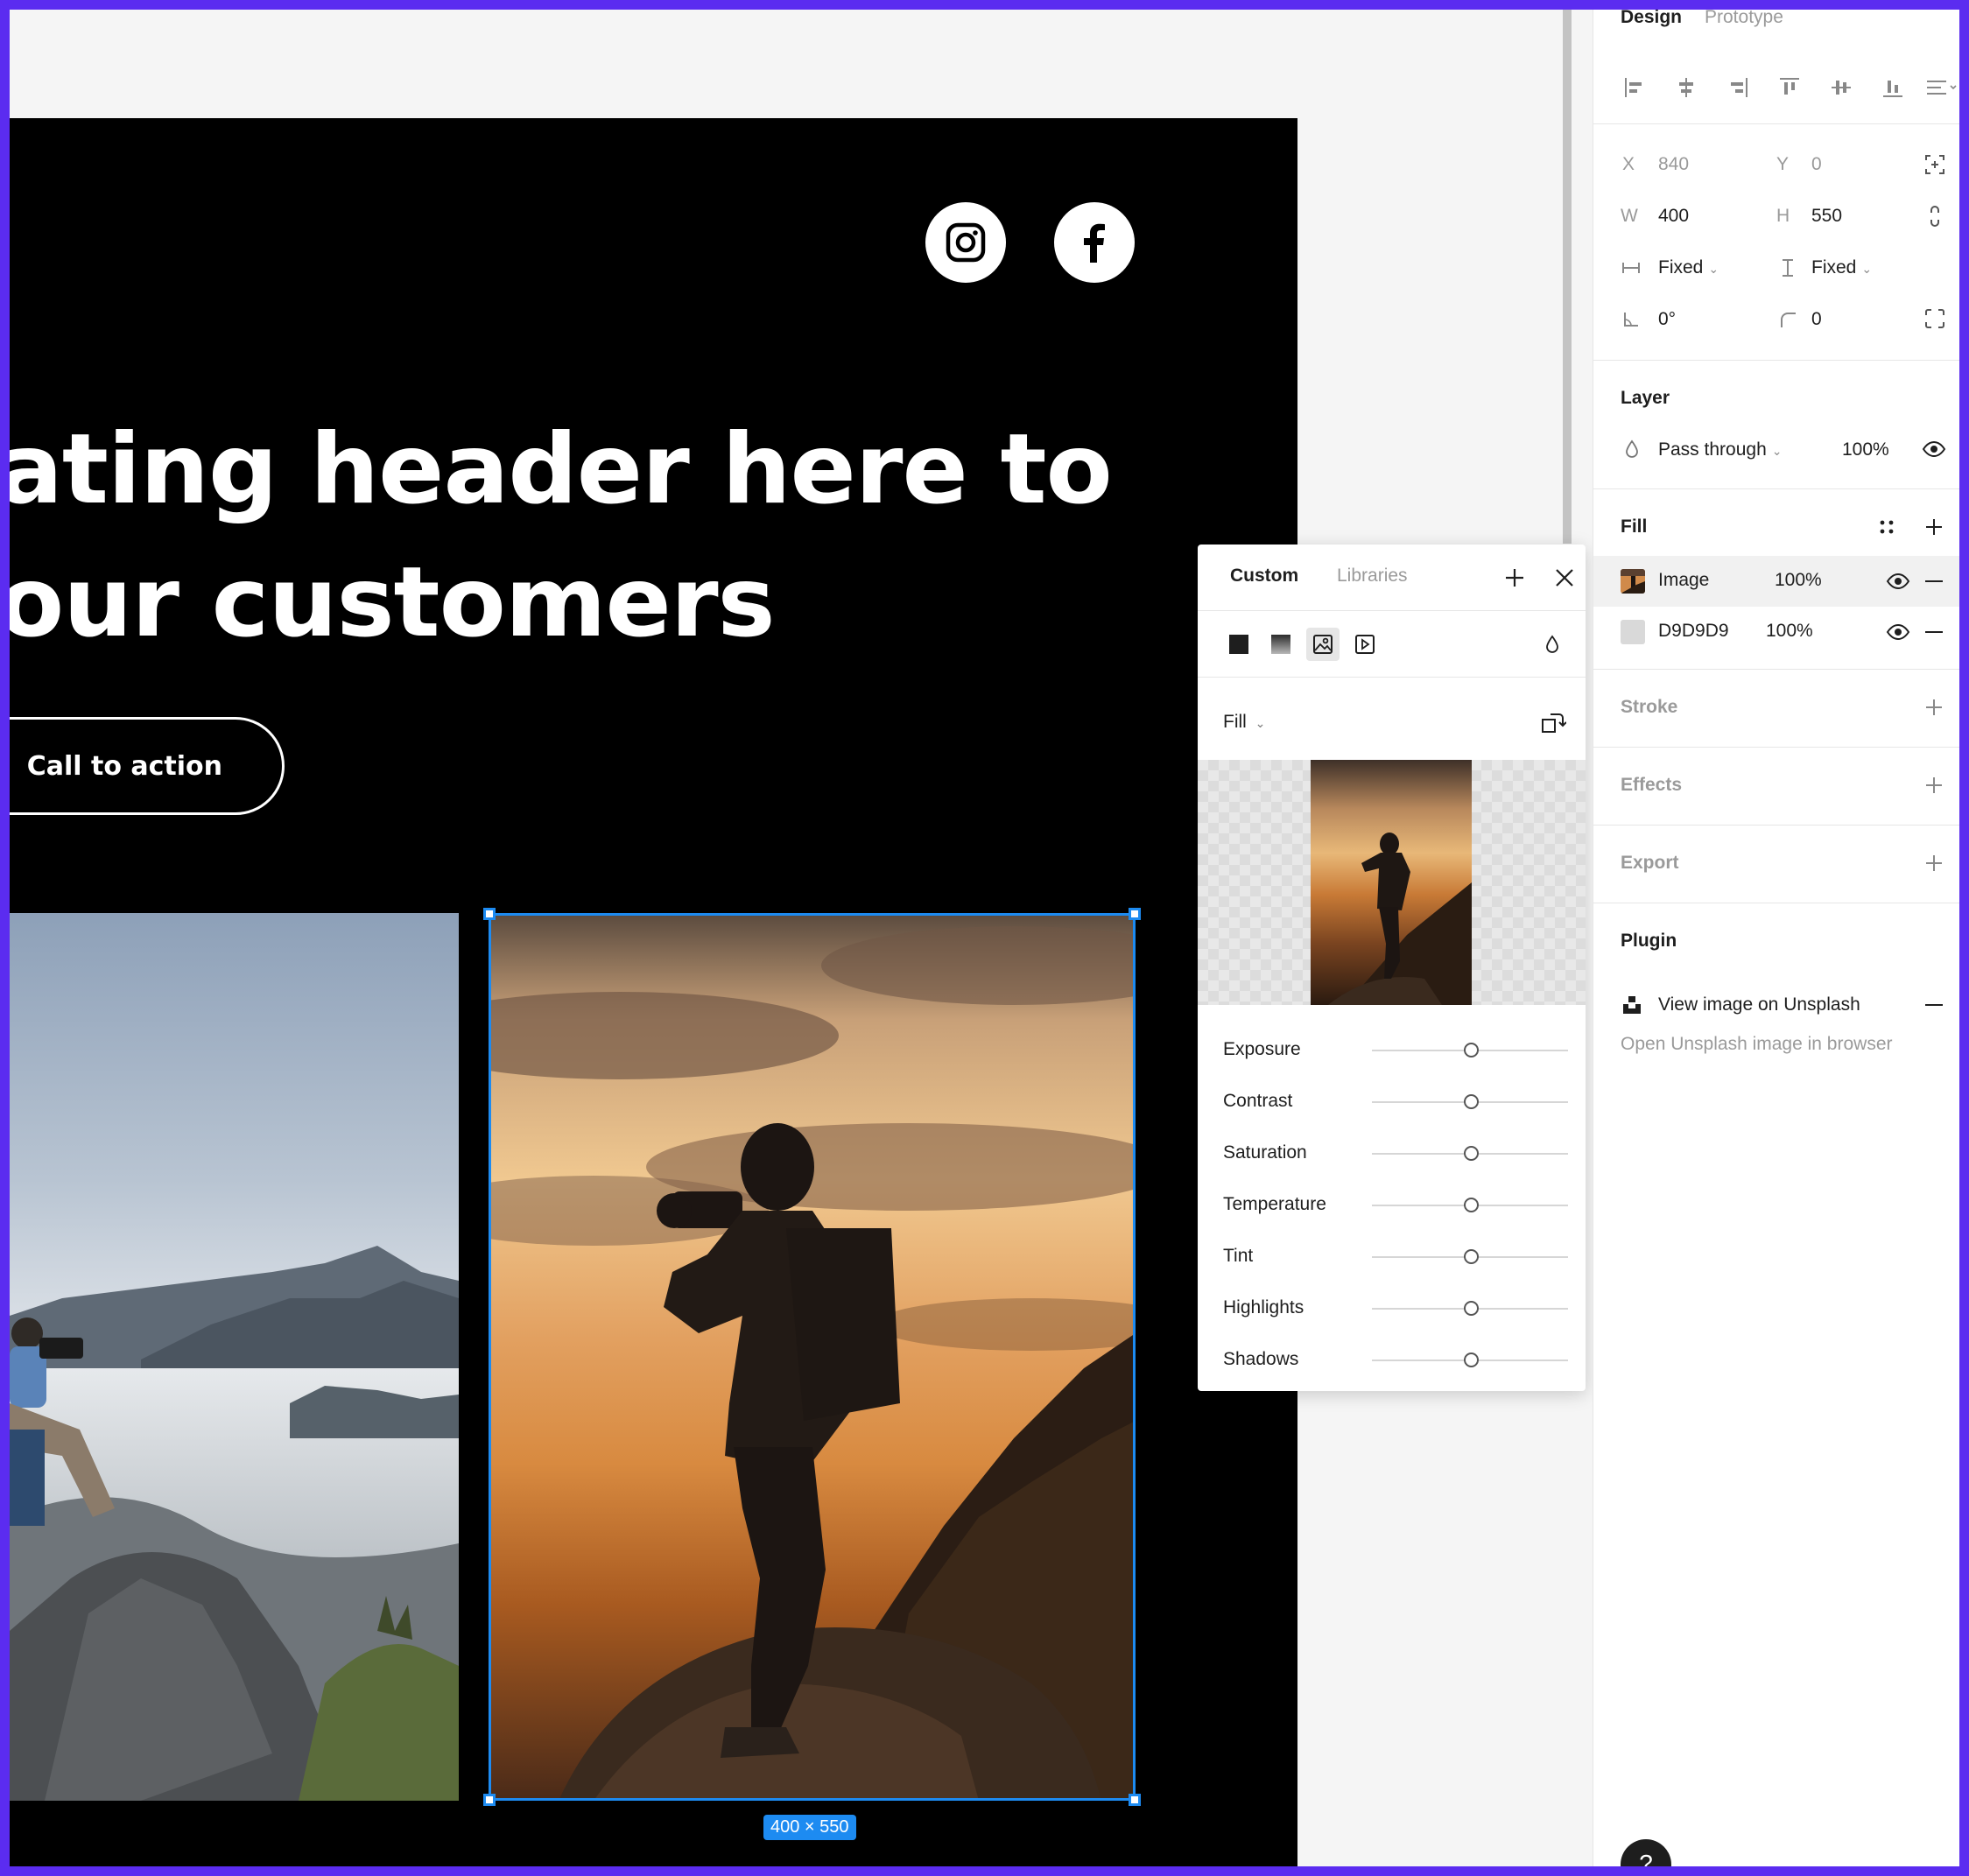 This screenshot has height=1876, width=1969. I want to click on image-preview, so click(1392, 882).